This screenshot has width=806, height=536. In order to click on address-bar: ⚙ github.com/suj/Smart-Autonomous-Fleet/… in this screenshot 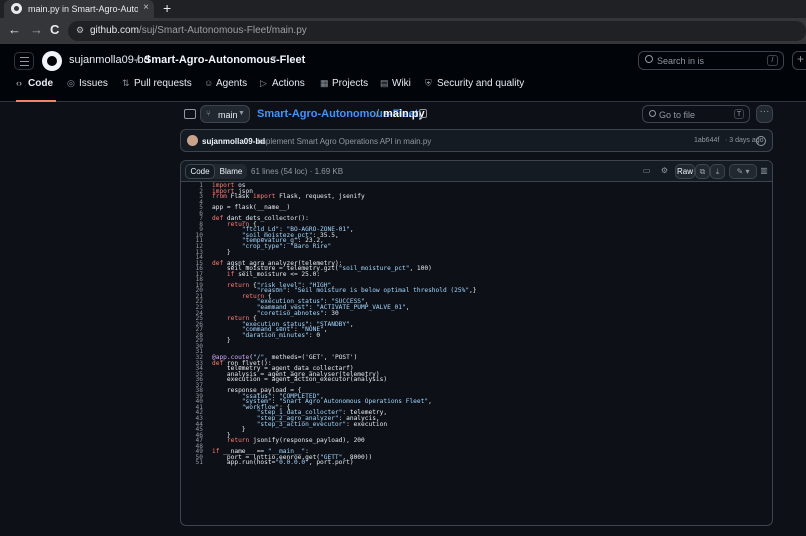, I will do `click(437, 31)`.